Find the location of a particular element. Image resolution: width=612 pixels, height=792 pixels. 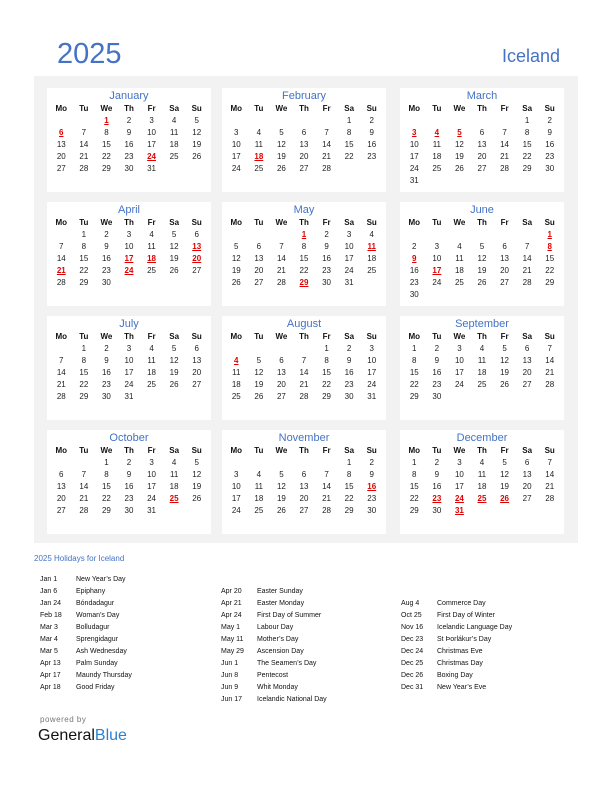

holiday-name: Icelandic Language Day is located at coordinates (475, 627).